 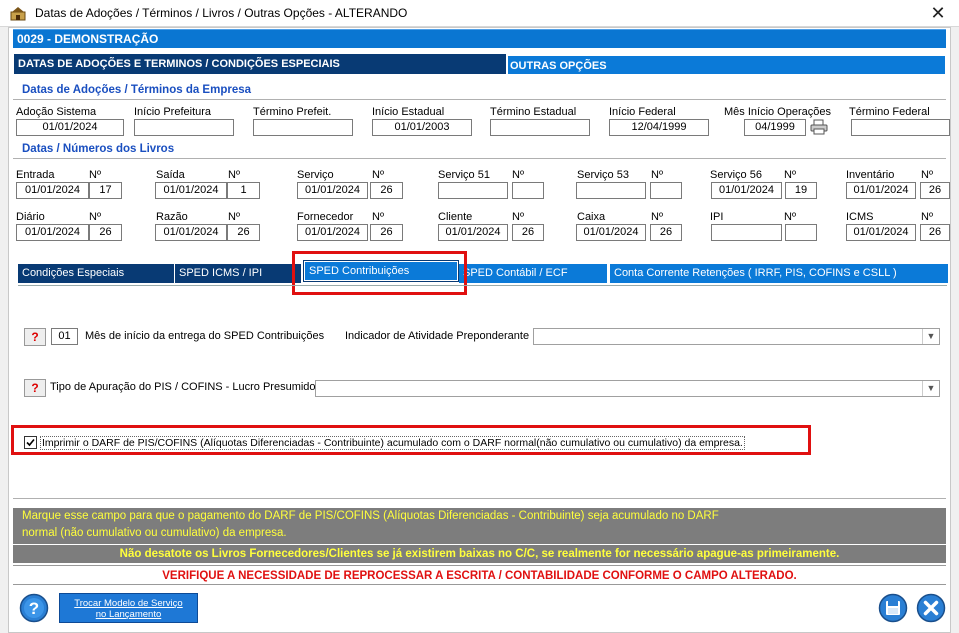 What do you see at coordinates (666, 232) in the screenshot?
I see `caixa-num-field: 26` at bounding box center [666, 232].